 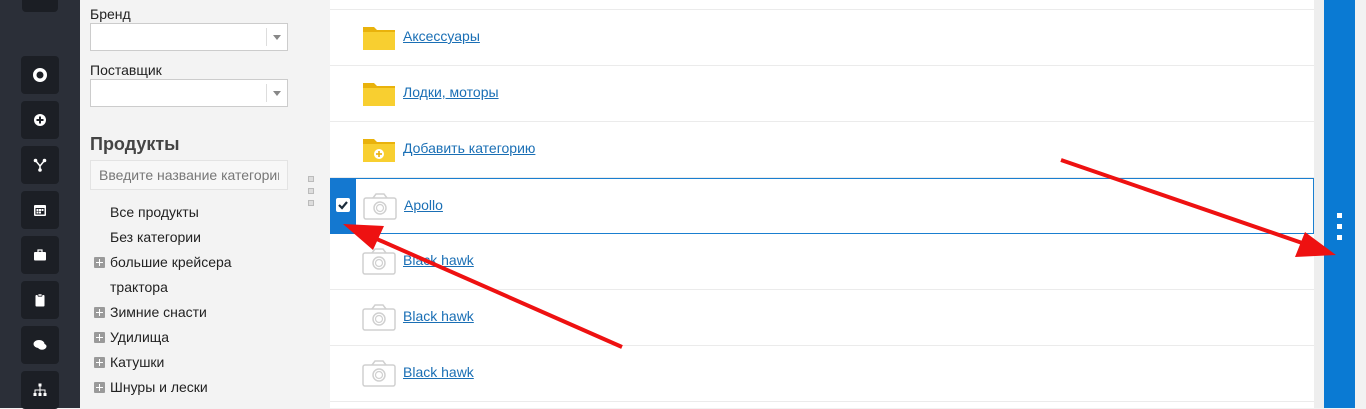 I want to click on selection-strip, so click(x=343, y=206).